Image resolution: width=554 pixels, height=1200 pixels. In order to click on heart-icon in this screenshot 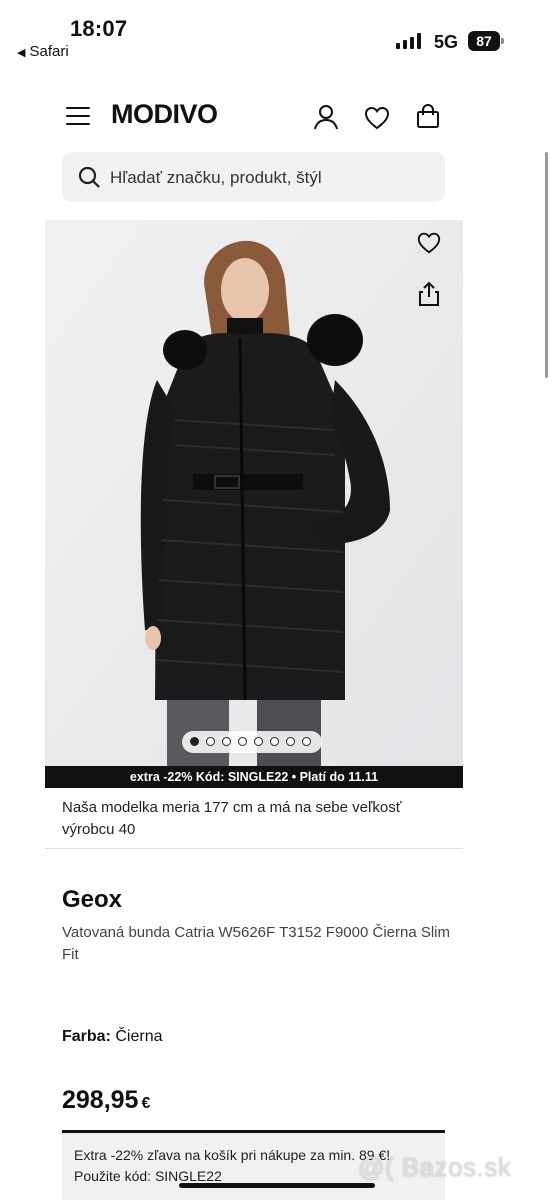, I will do `click(377, 118)`.